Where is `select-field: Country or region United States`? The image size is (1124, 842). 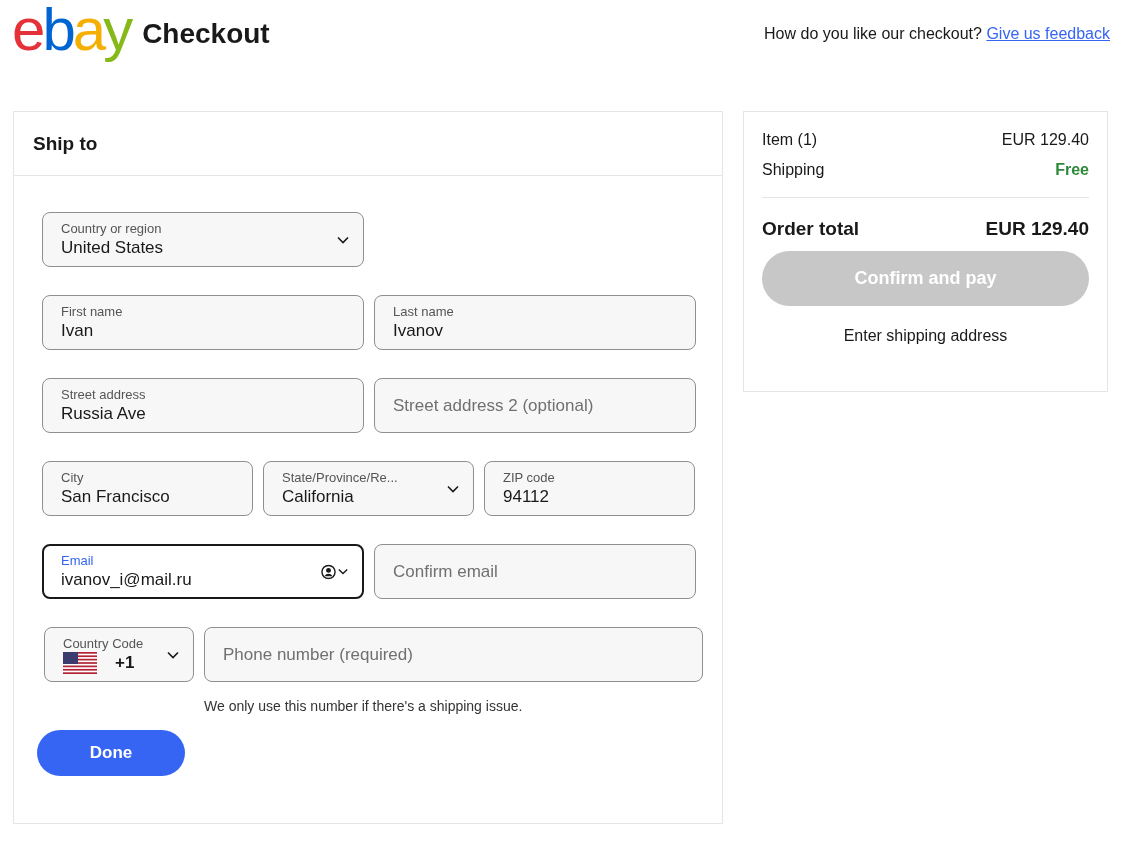 select-field: Country or region United States is located at coordinates (203, 239).